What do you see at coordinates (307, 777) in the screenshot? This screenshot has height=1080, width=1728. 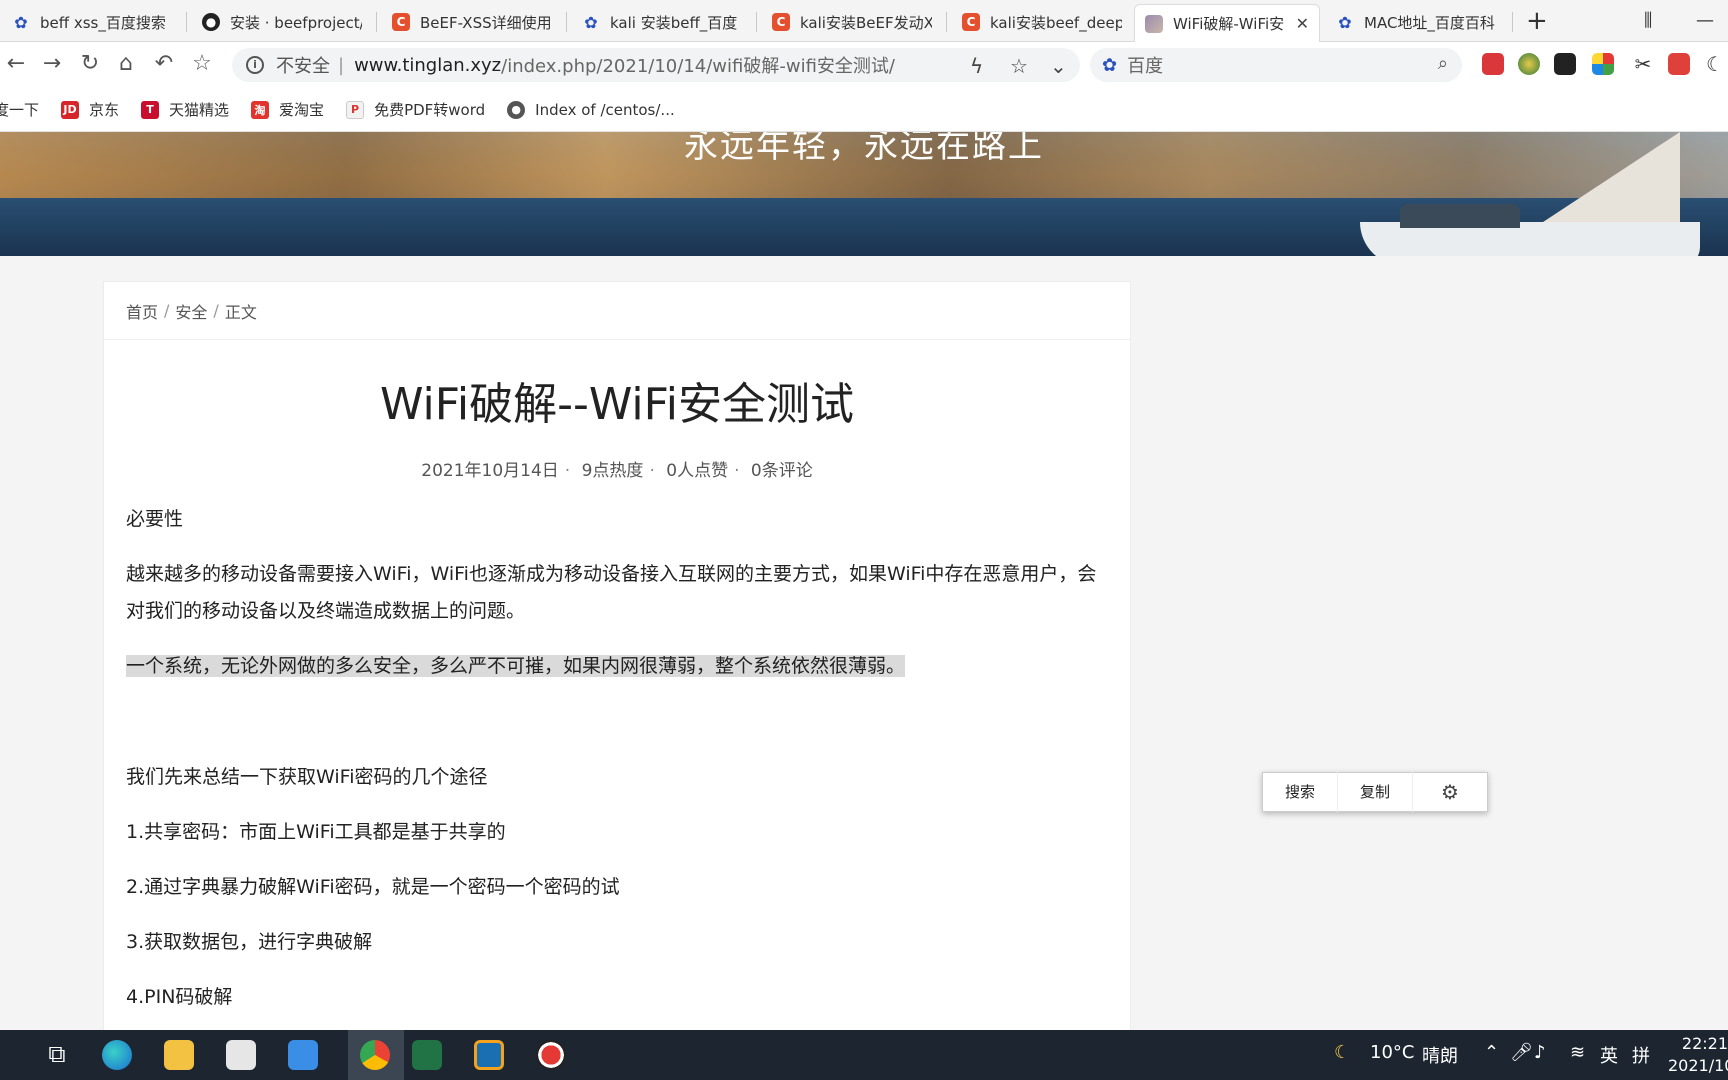 I see `paragraph: 我们先来总结一下获取WiFi密码的几个途径` at bounding box center [307, 777].